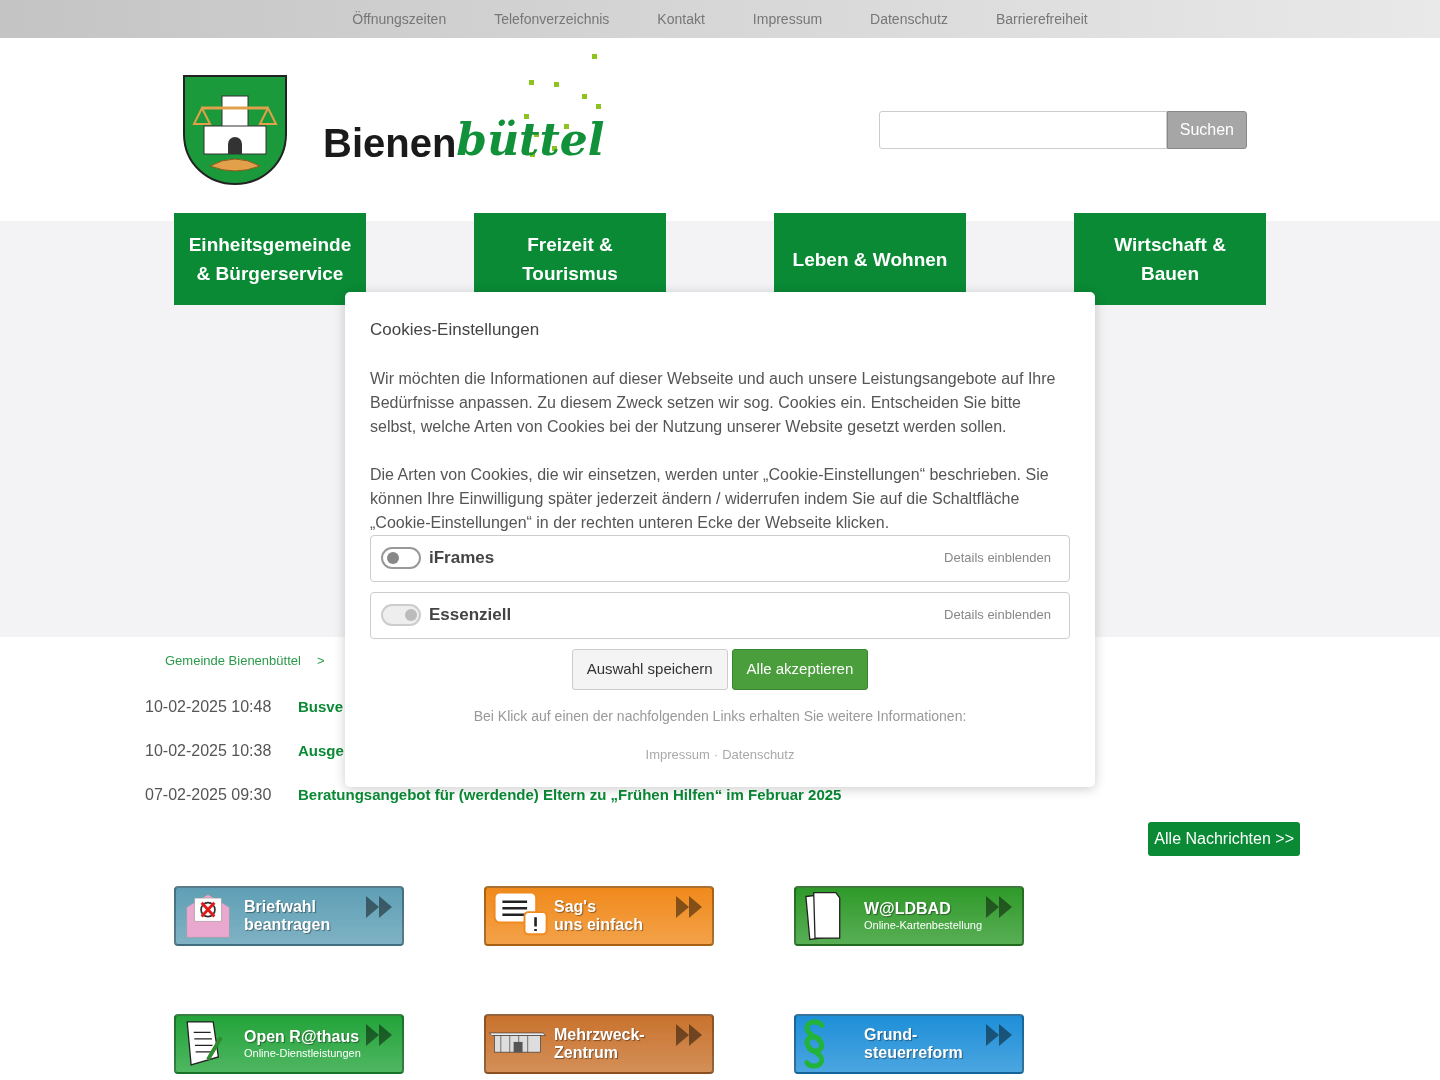 This screenshot has height=1080, width=1440. I want to click on breadcrumb-link: Gemeinde Bienenbüttel, so click(233, 661).